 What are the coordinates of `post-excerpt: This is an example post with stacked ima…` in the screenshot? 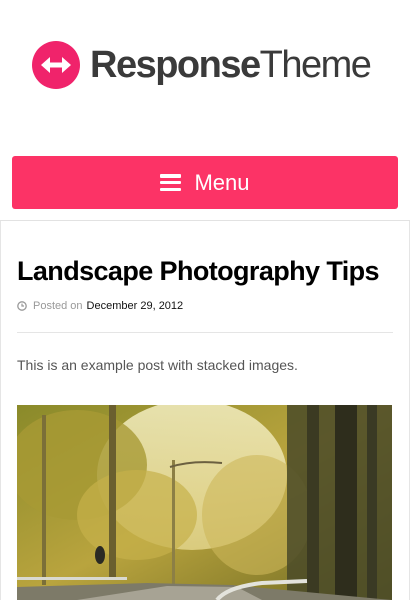 It's located at (157, 365).